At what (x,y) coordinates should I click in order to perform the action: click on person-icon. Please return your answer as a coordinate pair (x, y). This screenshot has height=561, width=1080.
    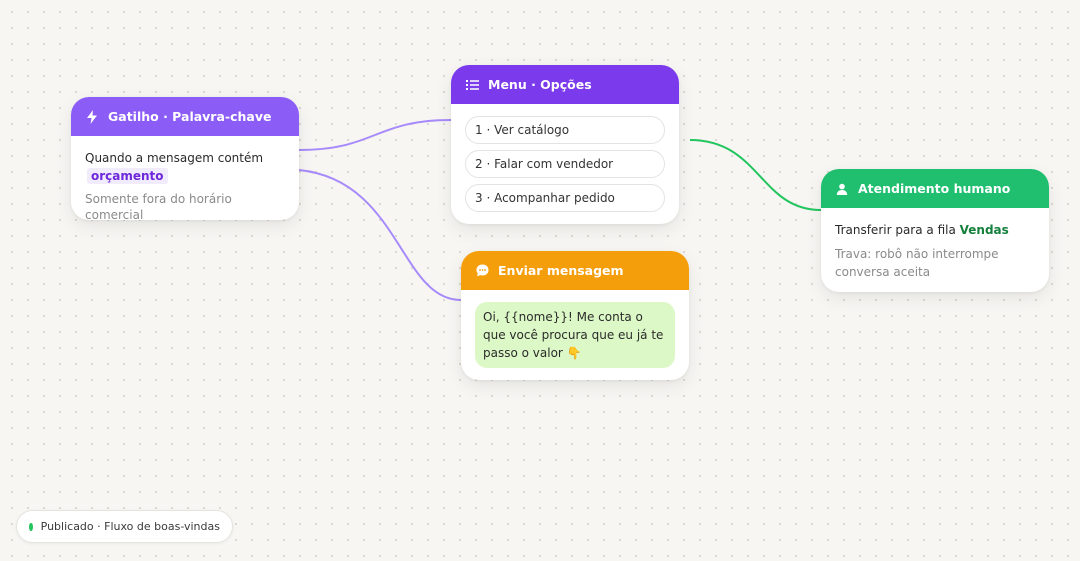
    Looking at the image, I should click on (842, 189).